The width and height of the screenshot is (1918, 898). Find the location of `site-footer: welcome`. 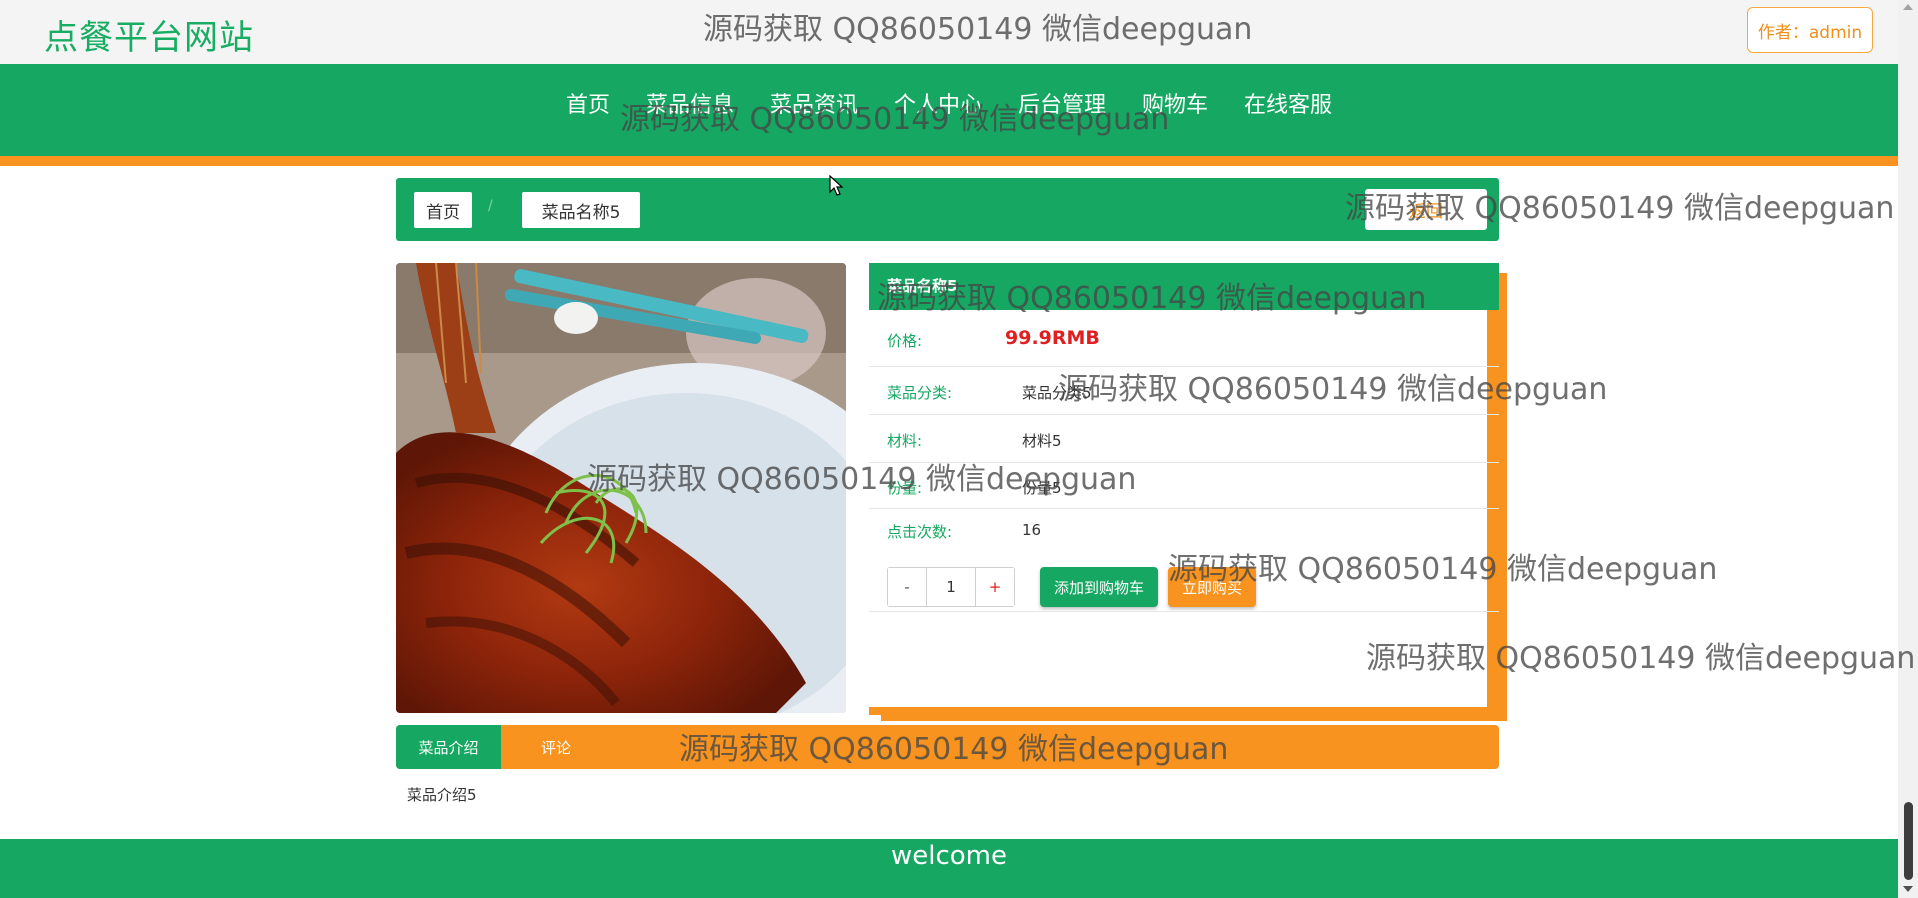

site-footer: welcome is located at coordinates (949, 868).